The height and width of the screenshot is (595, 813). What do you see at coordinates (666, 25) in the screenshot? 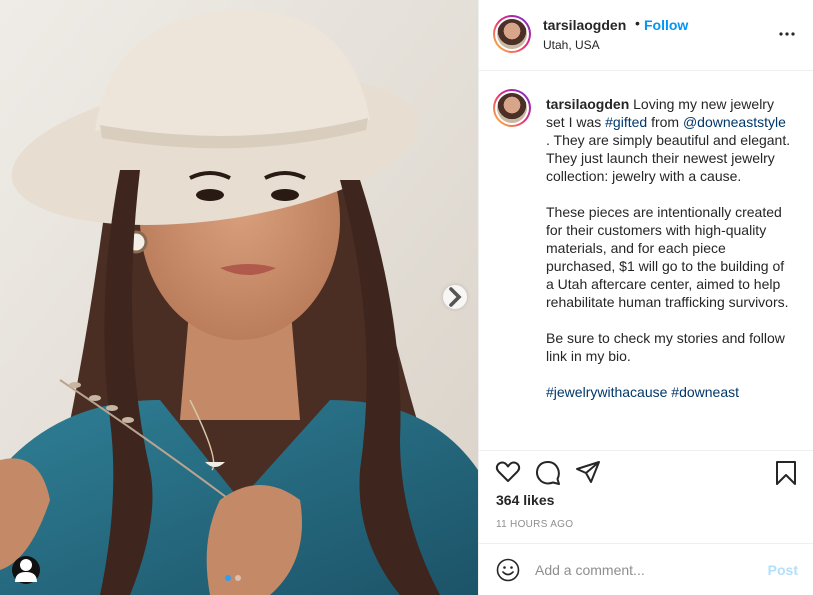
I see `follow-button: Follow` at bounding box center [666, 25].